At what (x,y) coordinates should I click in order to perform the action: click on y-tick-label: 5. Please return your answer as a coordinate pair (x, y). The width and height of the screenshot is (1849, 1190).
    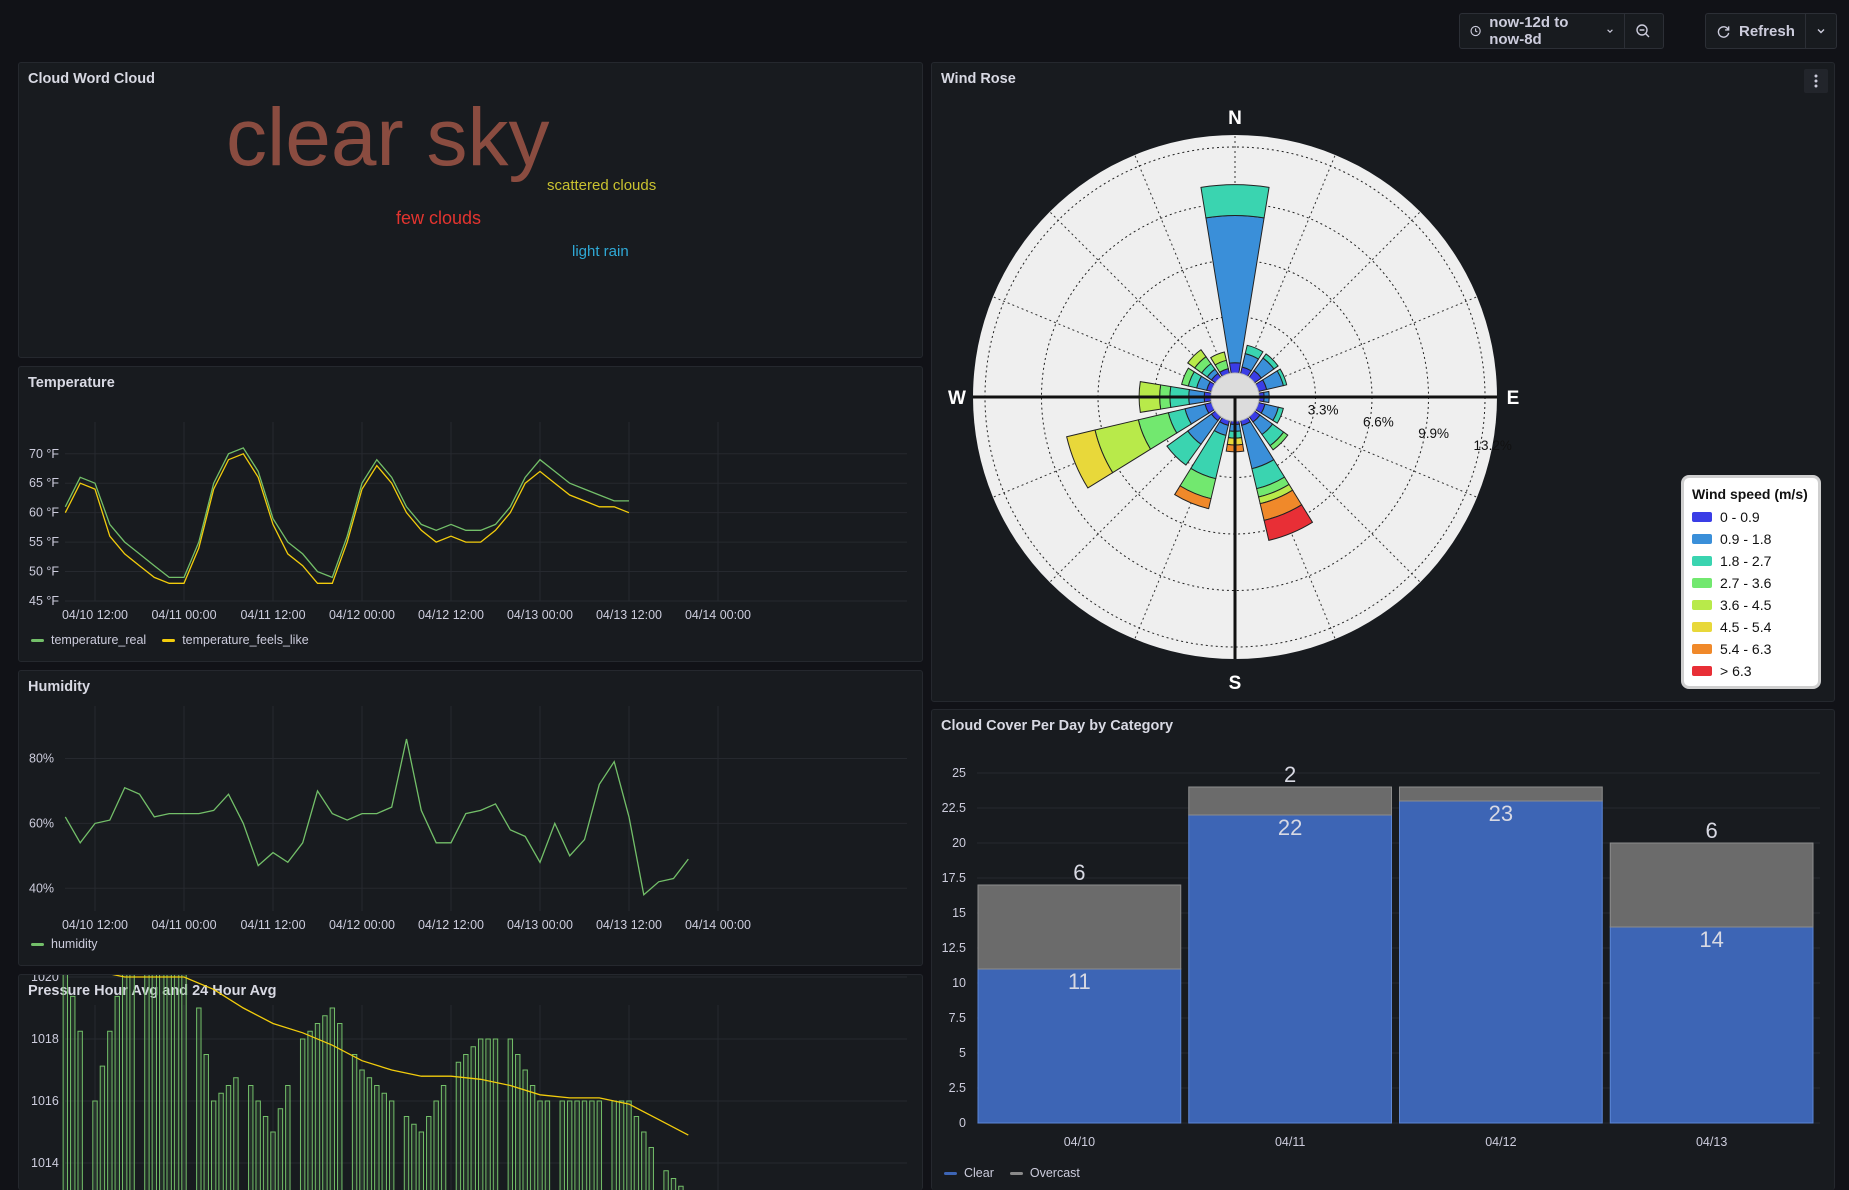
    Looking at the image, I should click on (962, 1053).